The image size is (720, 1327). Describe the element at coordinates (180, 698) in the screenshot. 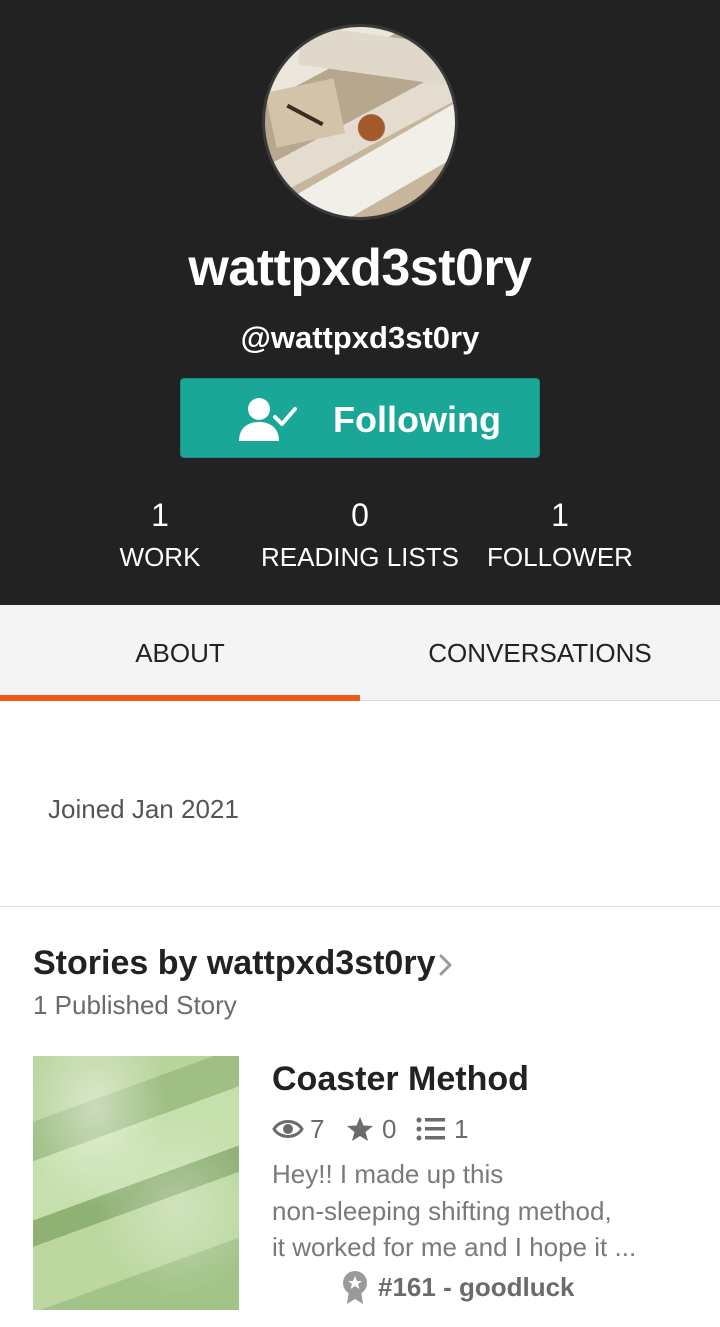

I see `active-tab-indicator` at that location.